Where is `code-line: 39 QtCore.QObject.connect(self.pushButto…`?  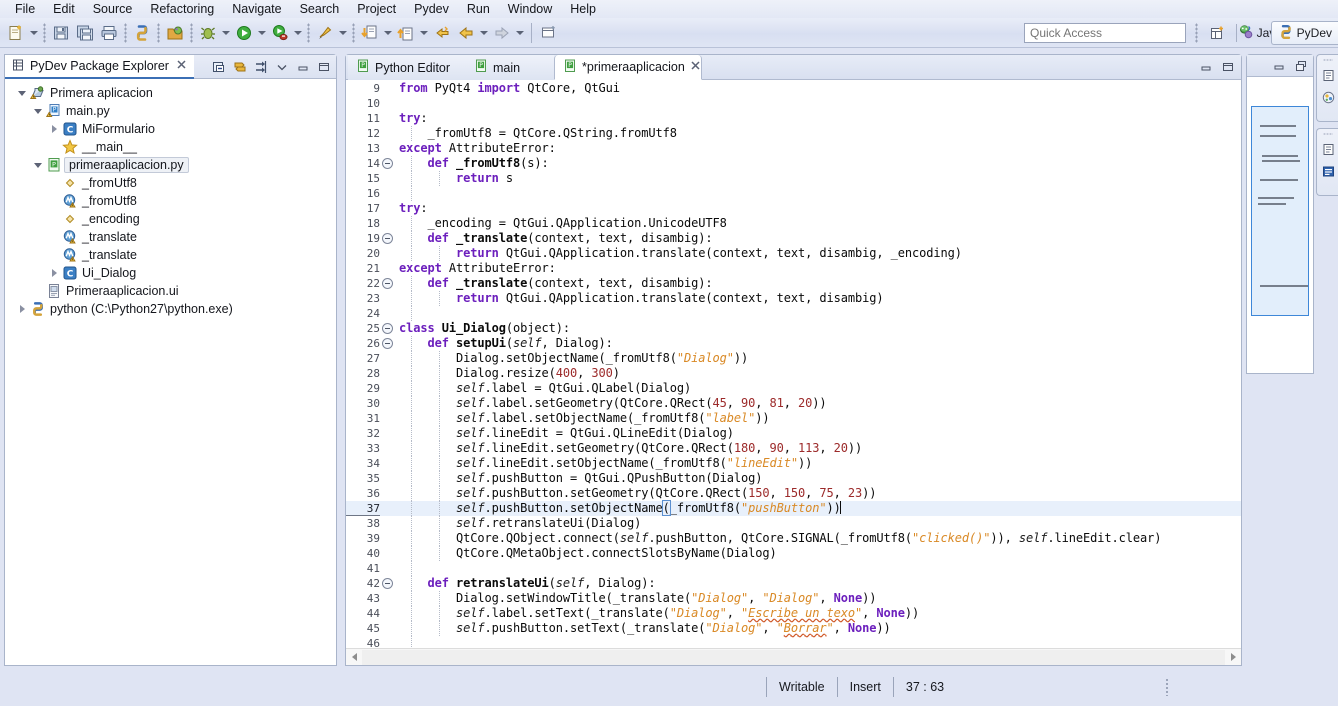
code-line: 39 QtCore.QObject.connect(self.pushButto… is located at coordinates (793, 538).